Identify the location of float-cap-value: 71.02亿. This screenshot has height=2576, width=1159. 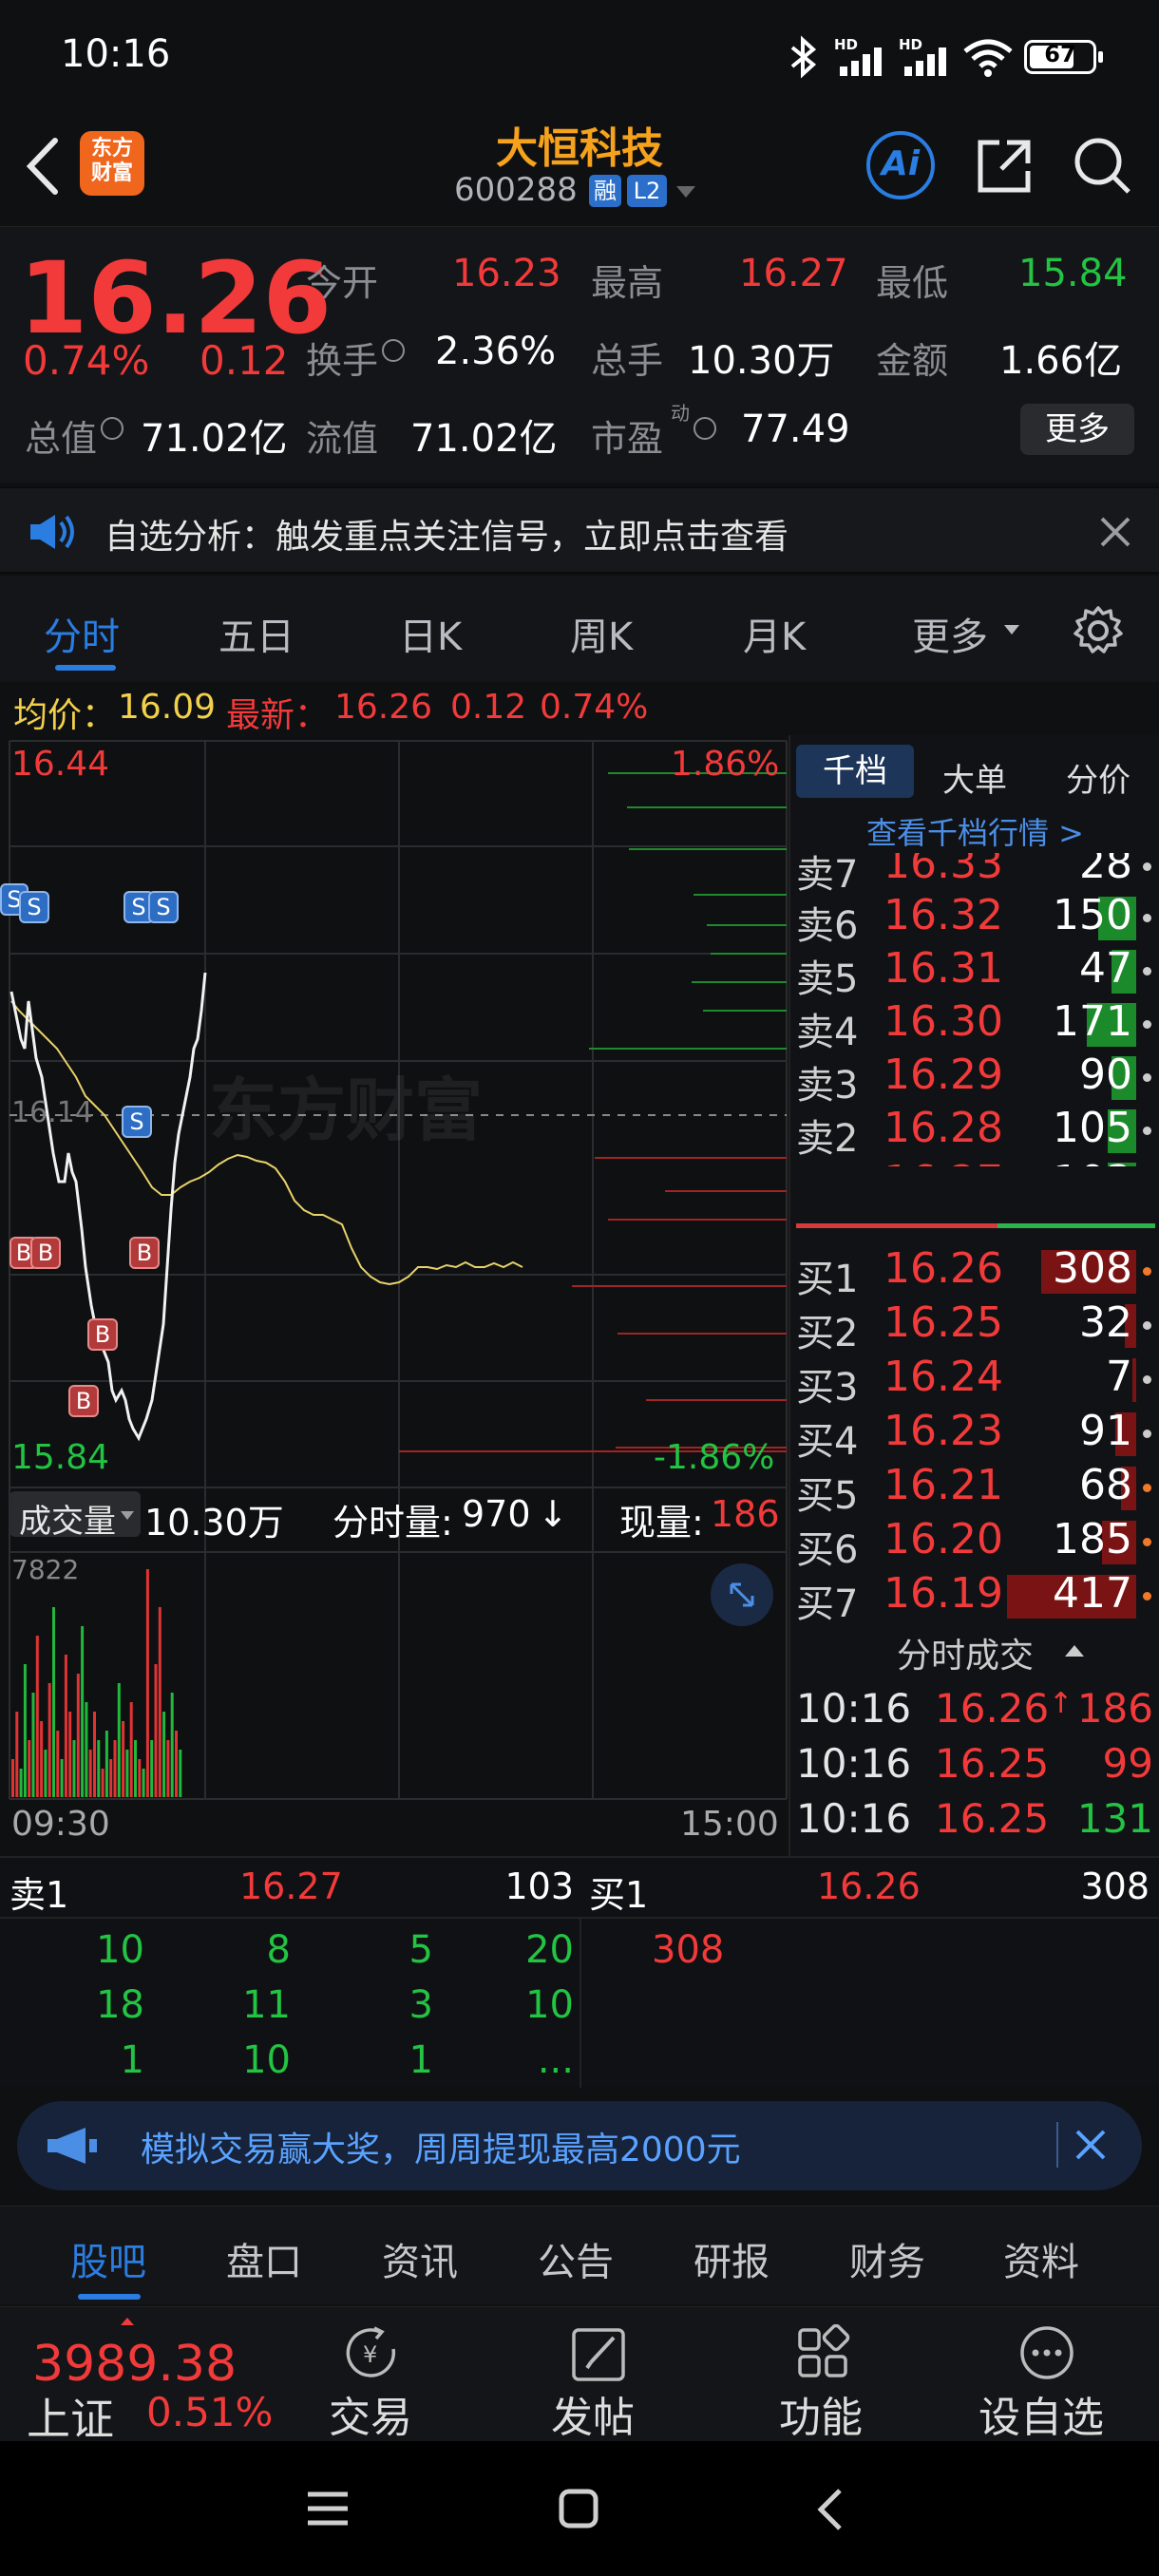
(484, 439).